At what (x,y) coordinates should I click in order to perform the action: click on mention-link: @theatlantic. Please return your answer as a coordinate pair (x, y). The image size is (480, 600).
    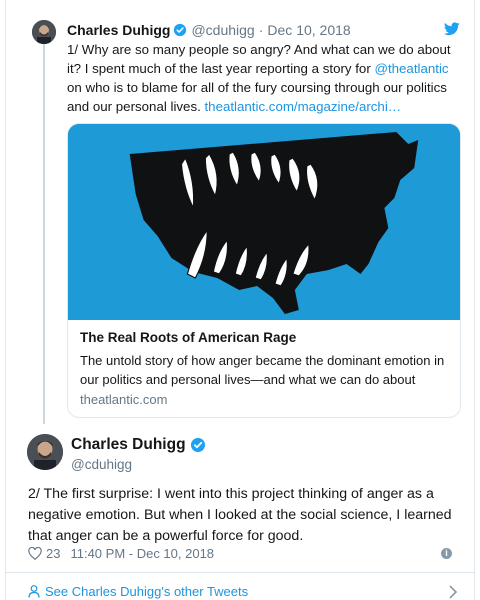
    Looking at the image, I should click on (411, 68).